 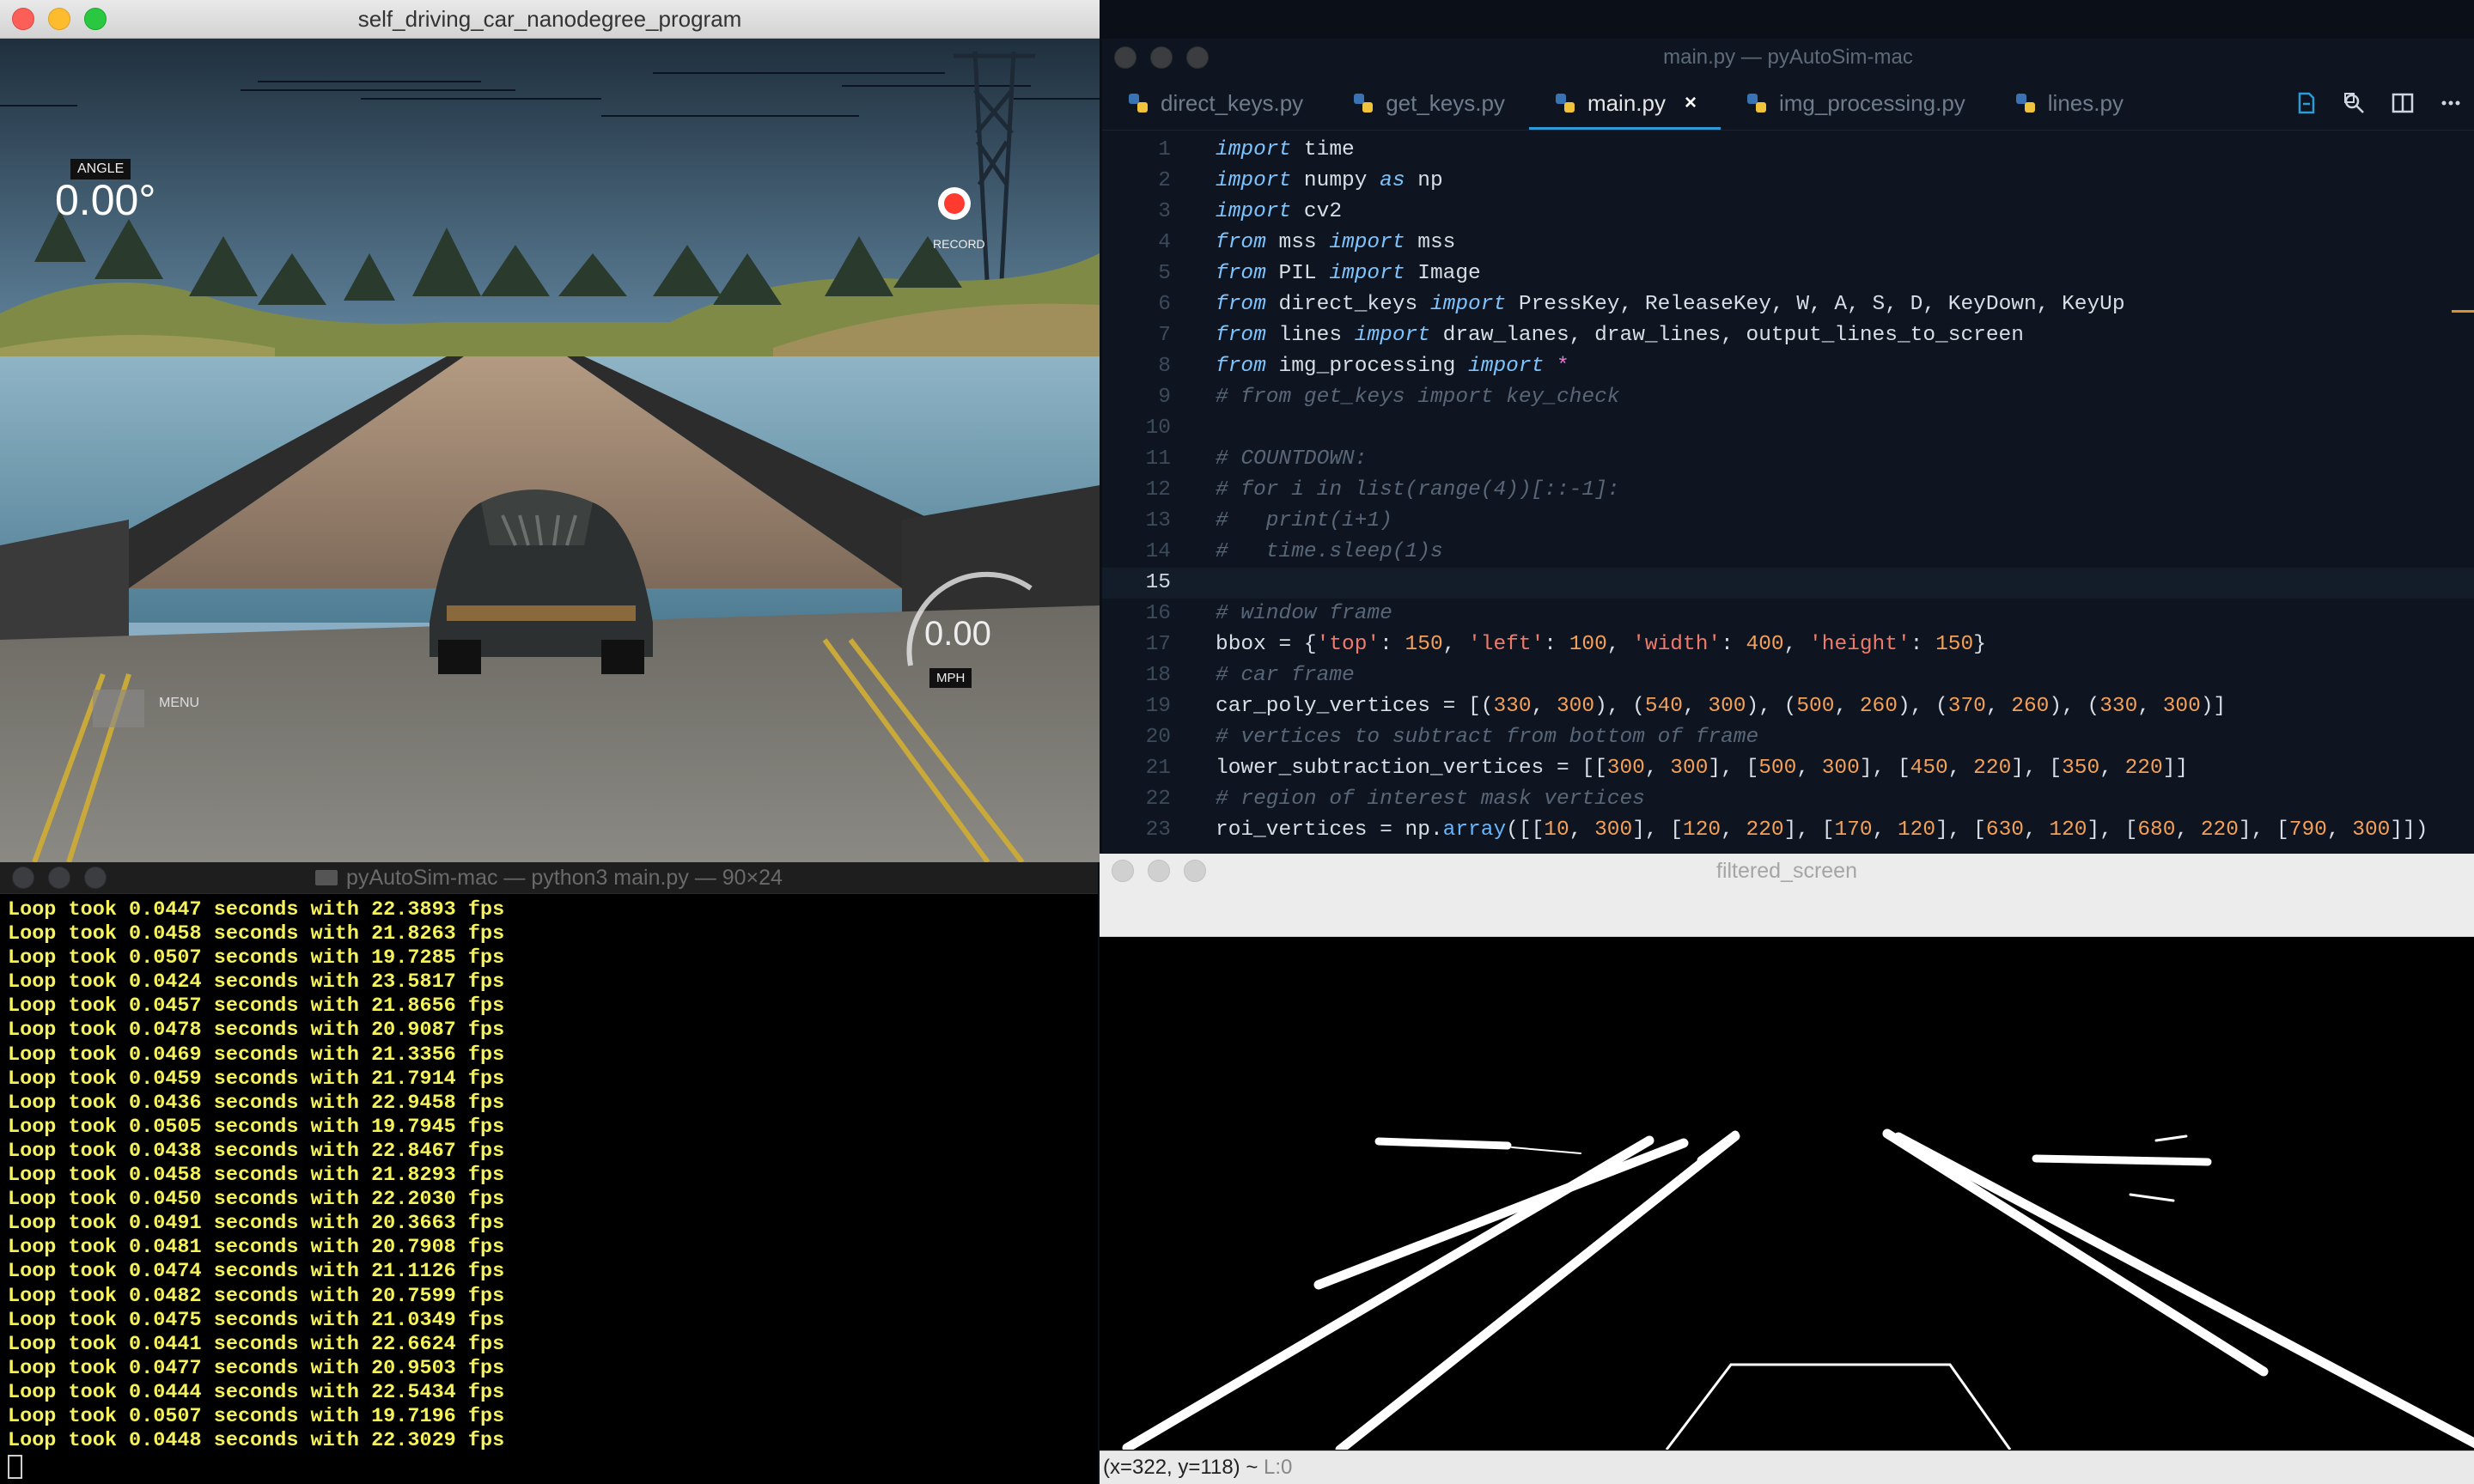 I want to click on code-line: 3 import cv2, so click(x=1788, y=213).